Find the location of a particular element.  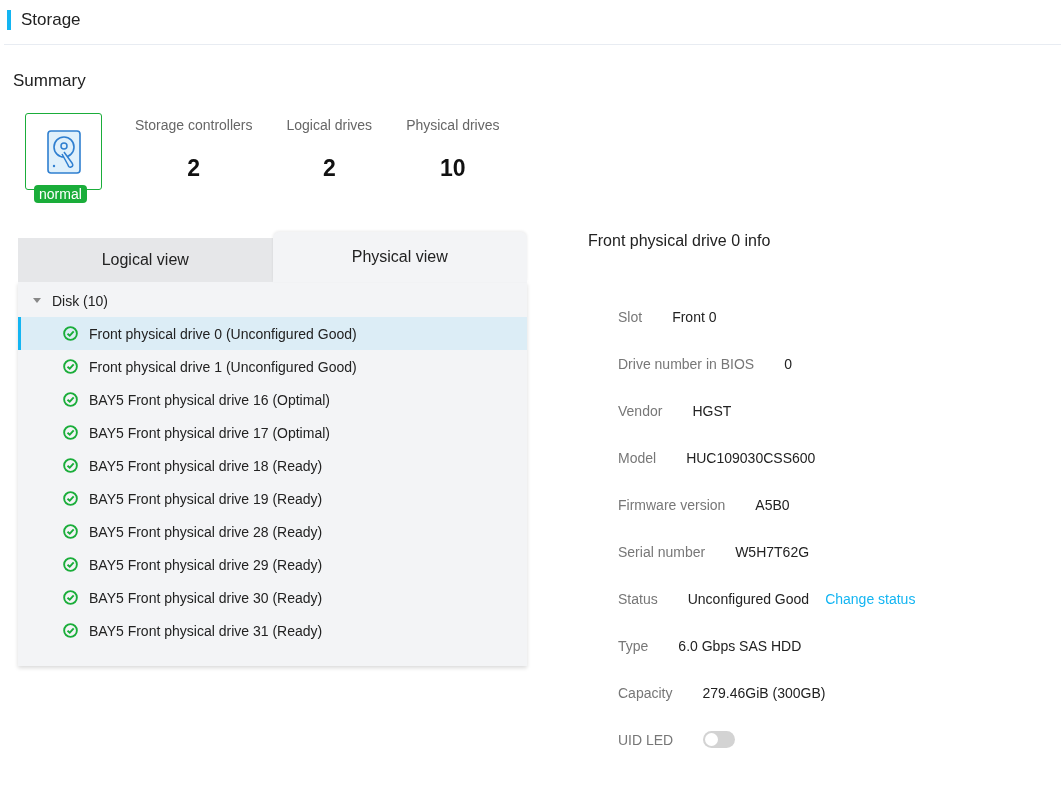

field-label: Slot is located at coordinates (630, 316).